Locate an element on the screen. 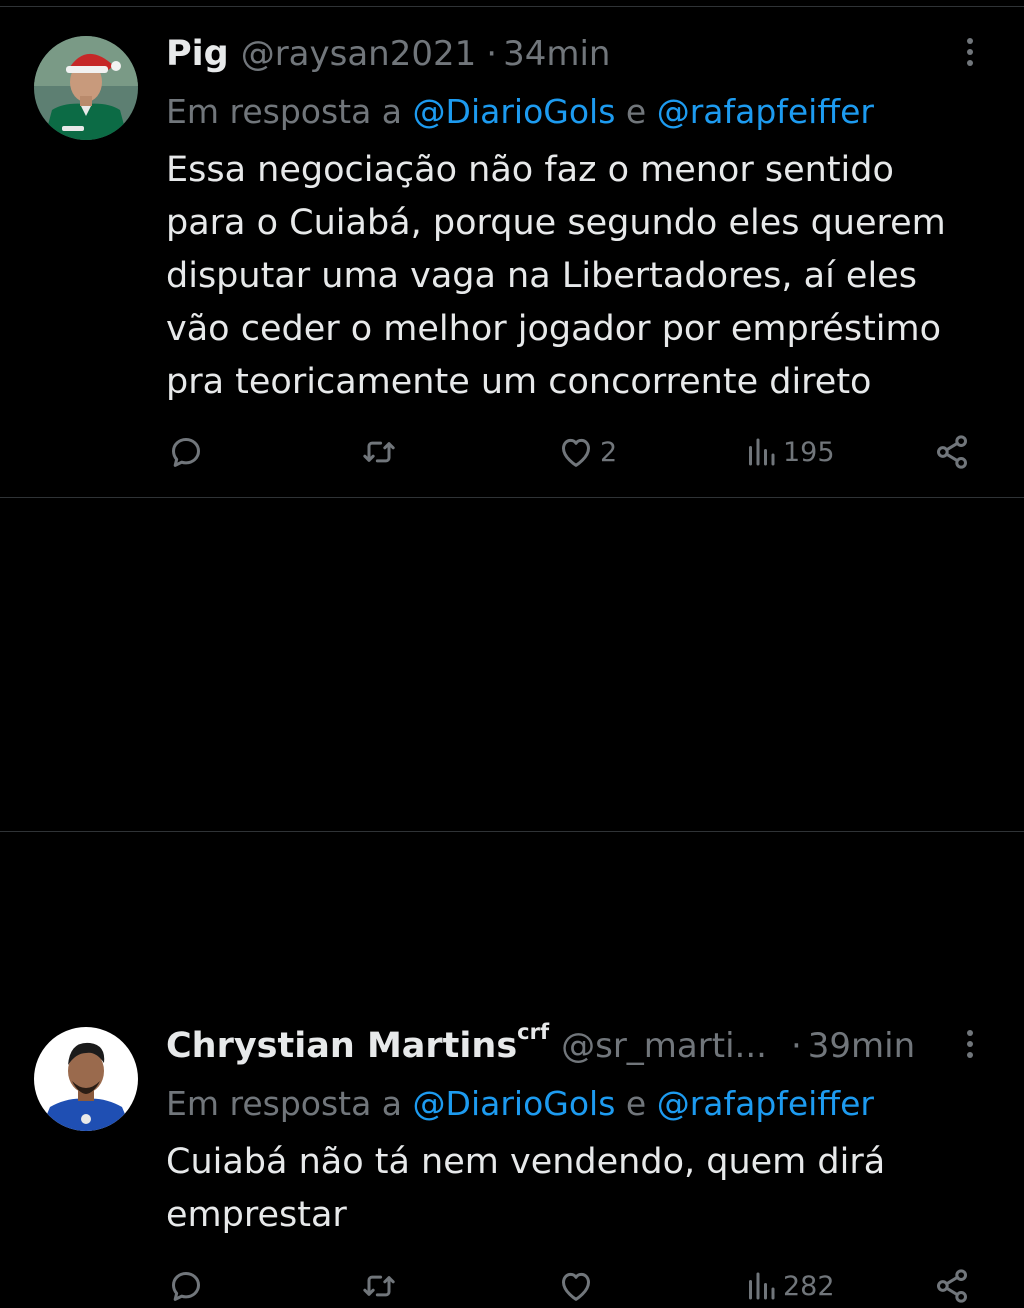 This screenshot has width=1024, height=1308. timestamp: 34min is located at coordinates (556, 54).